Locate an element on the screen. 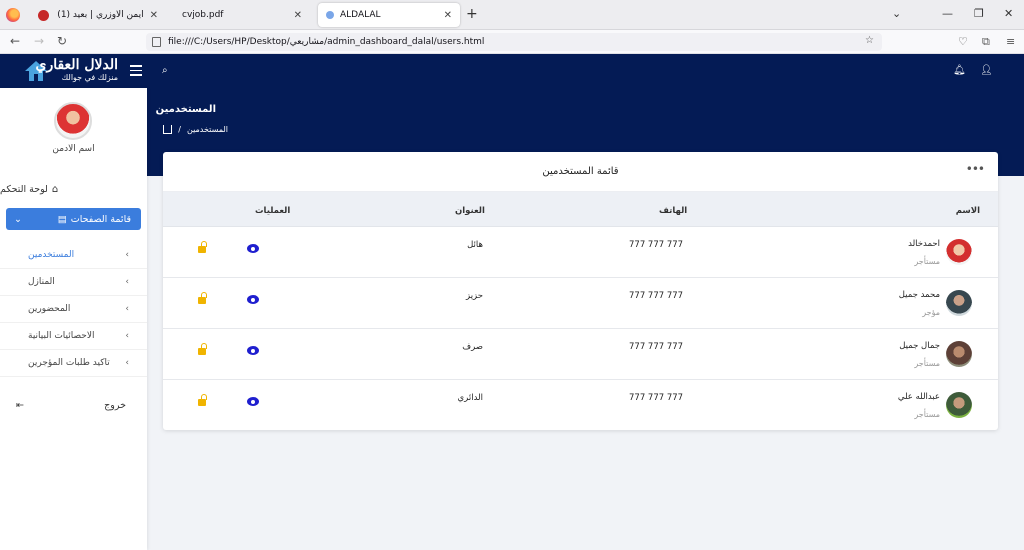  logout-button: ⇤ خروج is located at coordinates (71, 405).